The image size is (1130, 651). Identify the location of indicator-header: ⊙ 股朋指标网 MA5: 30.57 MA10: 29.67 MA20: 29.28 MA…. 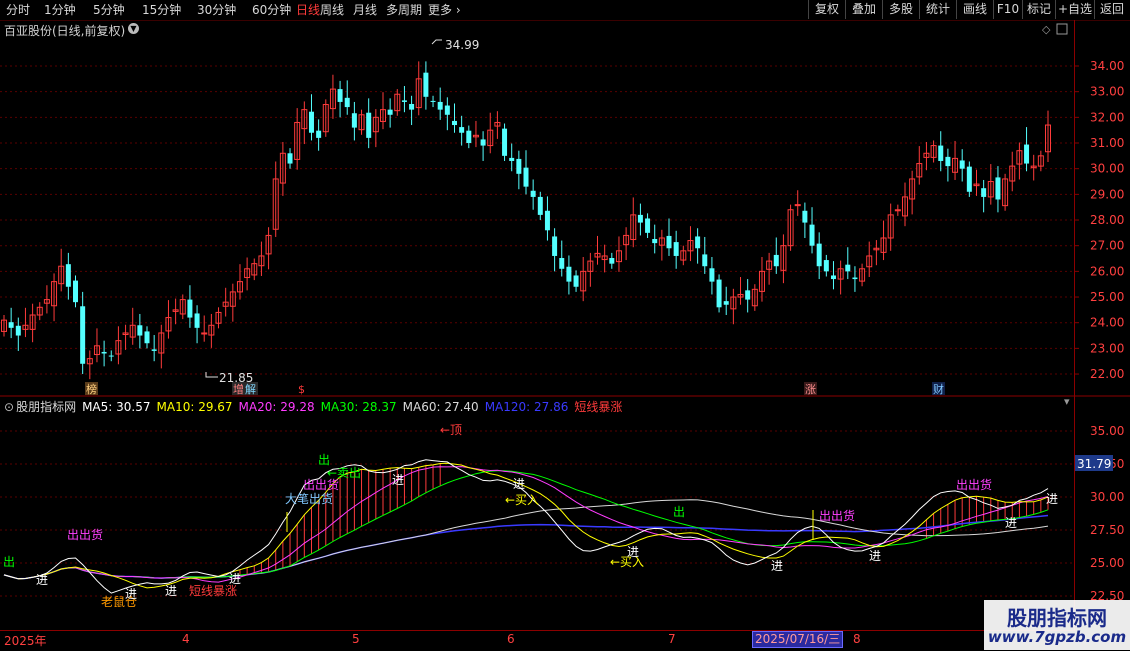
(316, 406).